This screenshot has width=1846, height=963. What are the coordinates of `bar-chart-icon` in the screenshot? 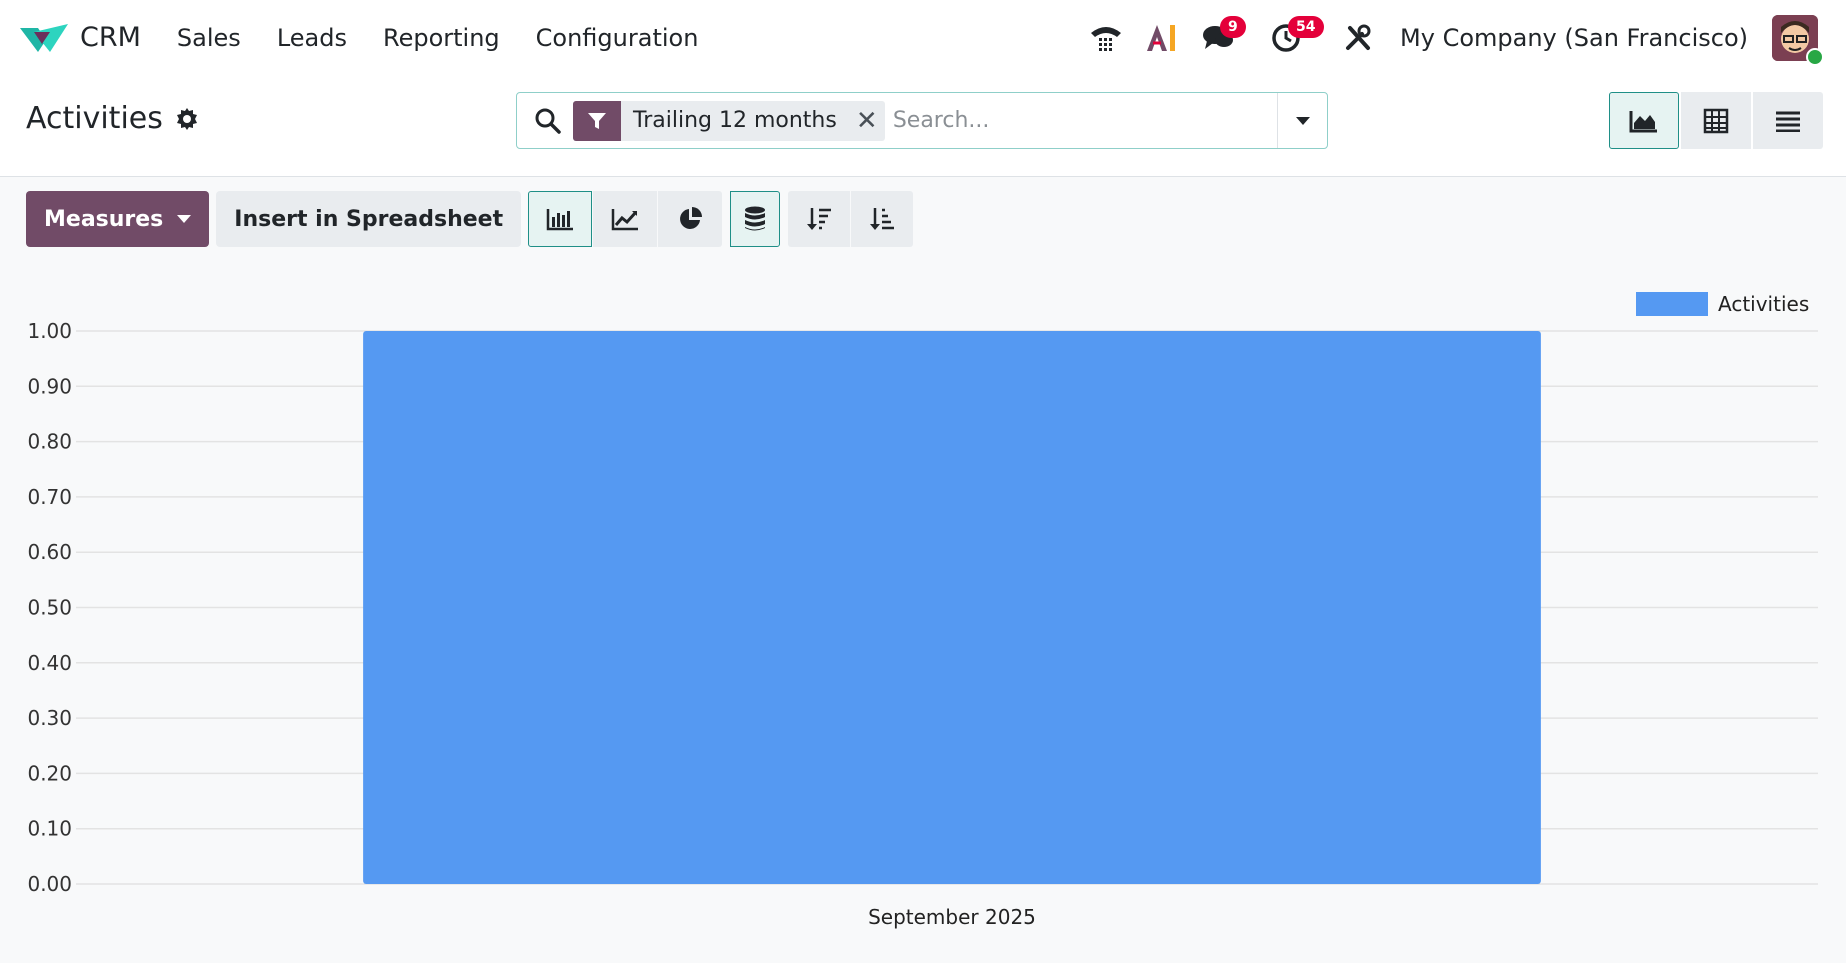 It's located at (560, 220).